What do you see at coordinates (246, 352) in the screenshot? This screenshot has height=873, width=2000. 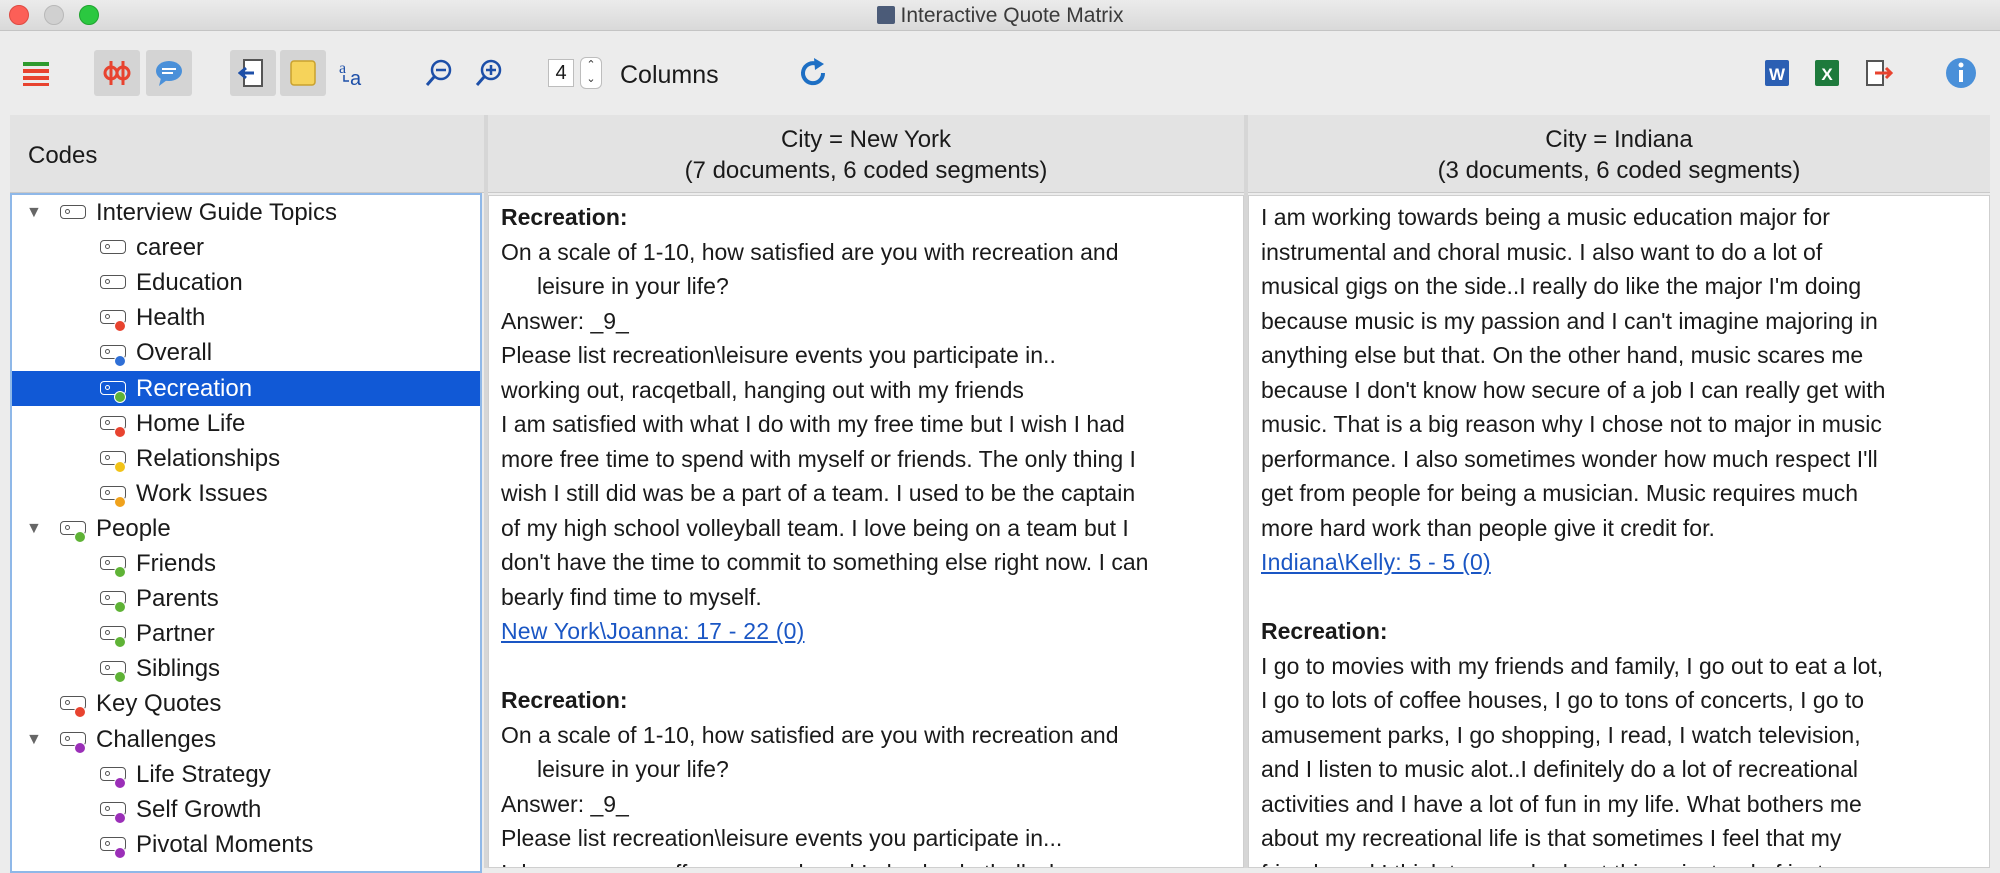 I see `code-tree-item: Overall` at bounding box center [246, 352].